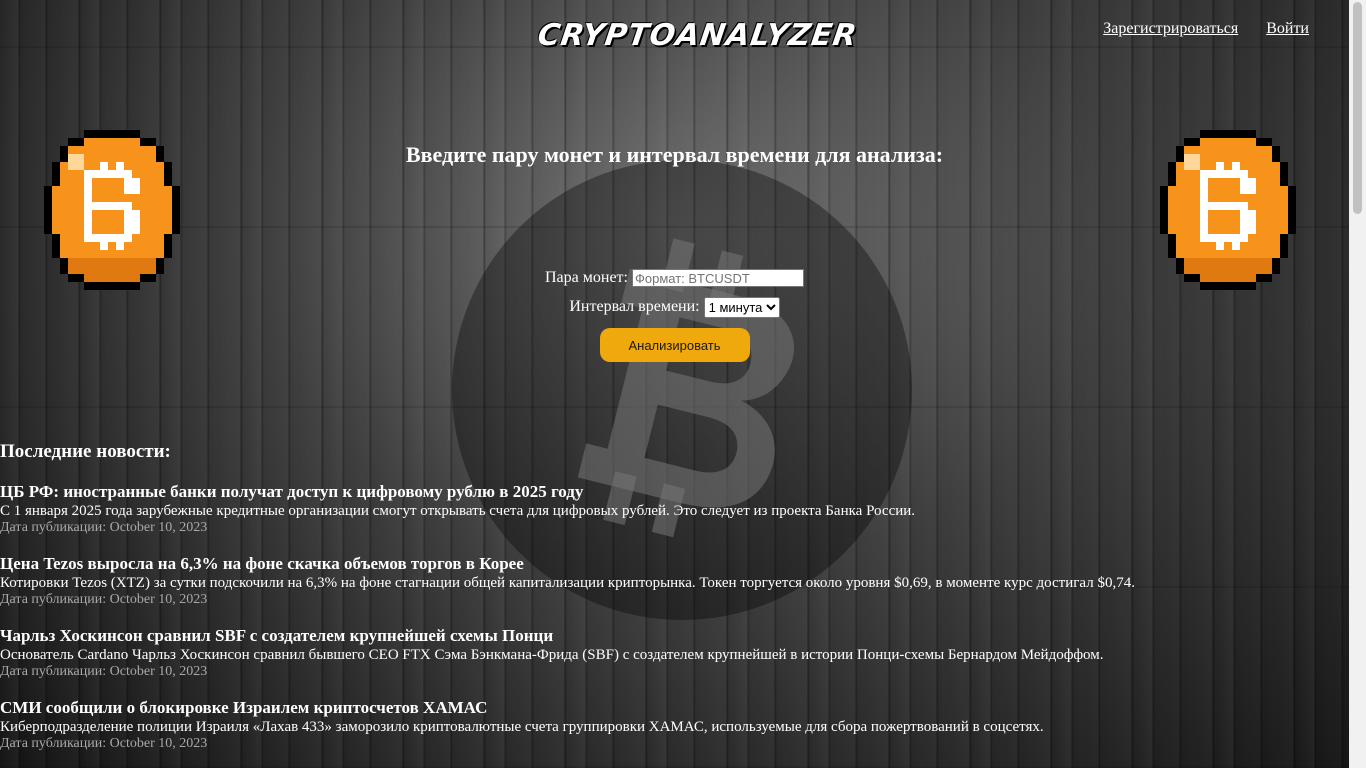  What do you see at coordinates (717, 278) in the screenshot?
I see `pair-input` at bounding box center [717, 278].